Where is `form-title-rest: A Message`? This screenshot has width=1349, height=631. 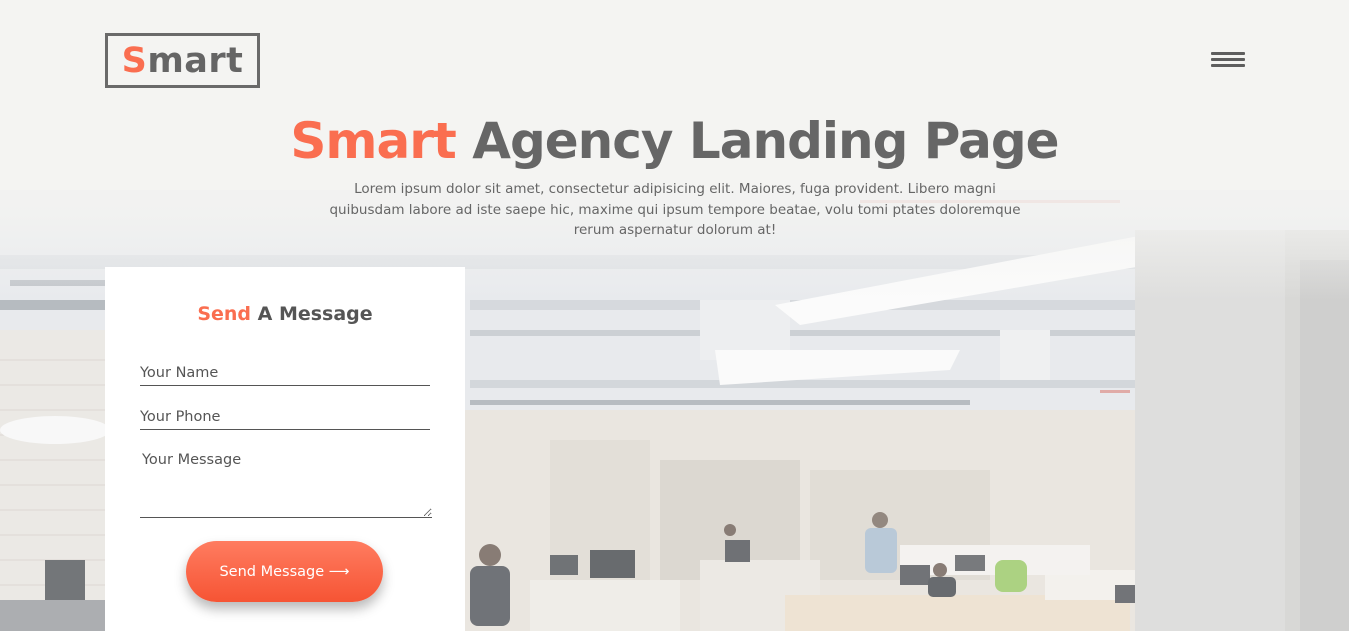 form-title-rest: A Message is located at coordinates (312, 314).